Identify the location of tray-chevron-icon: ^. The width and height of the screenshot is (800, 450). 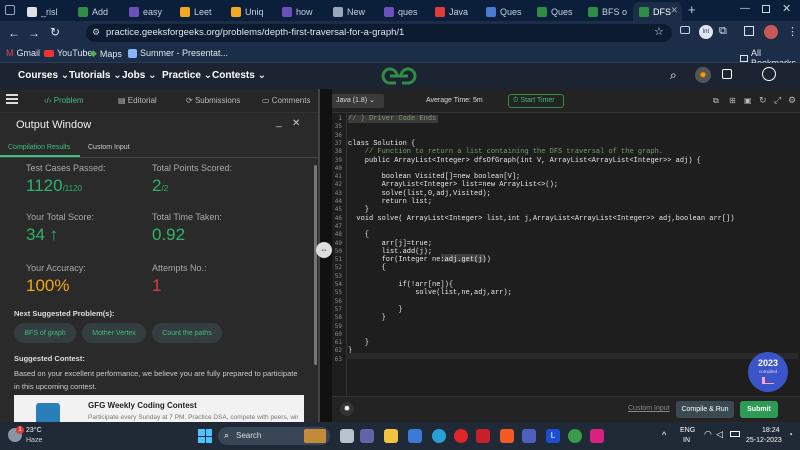
(664, 435).